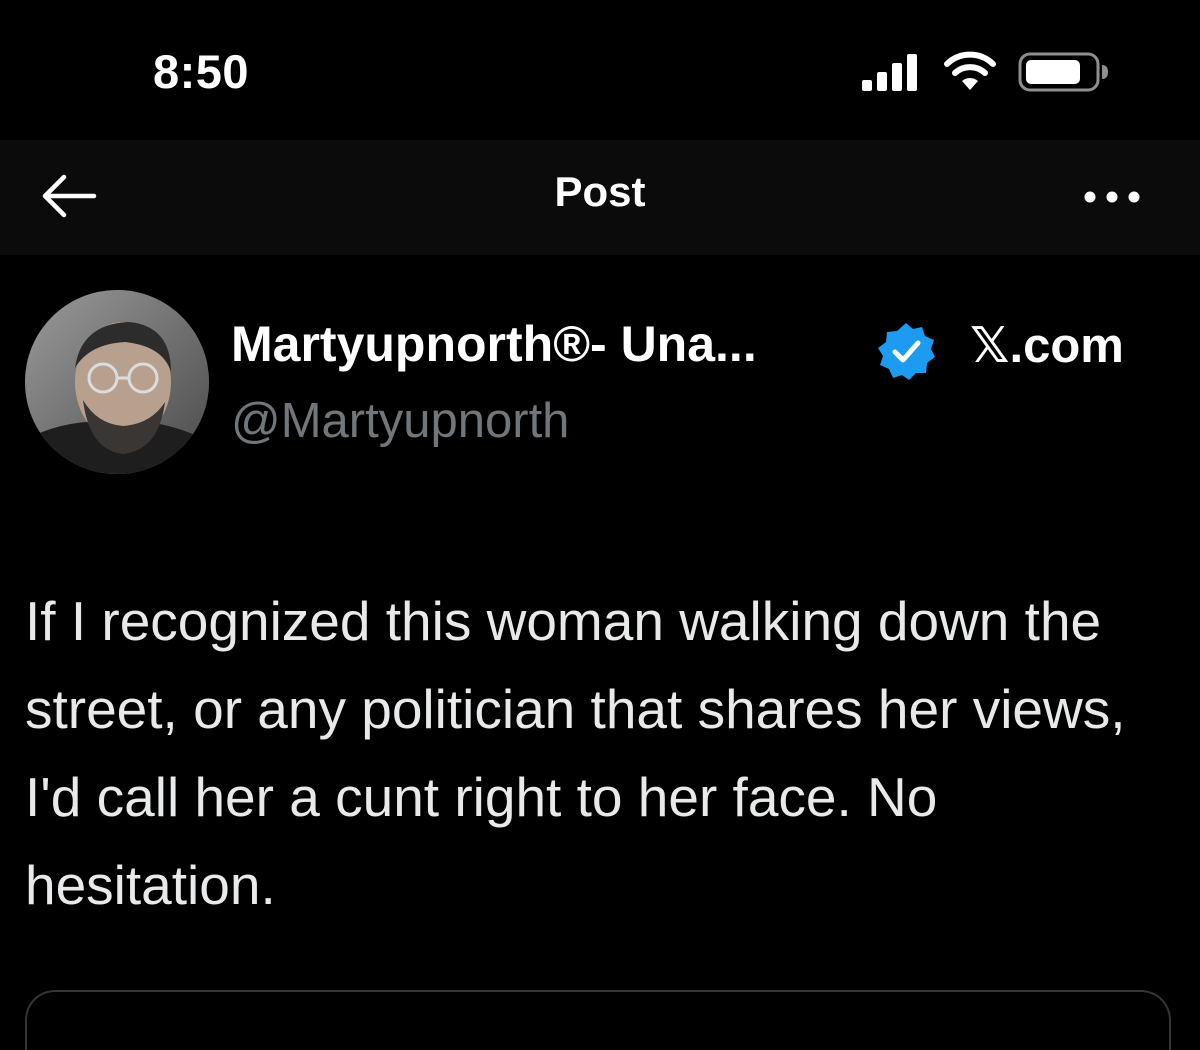  I want to click on more-options-button, so click(1112, 197).